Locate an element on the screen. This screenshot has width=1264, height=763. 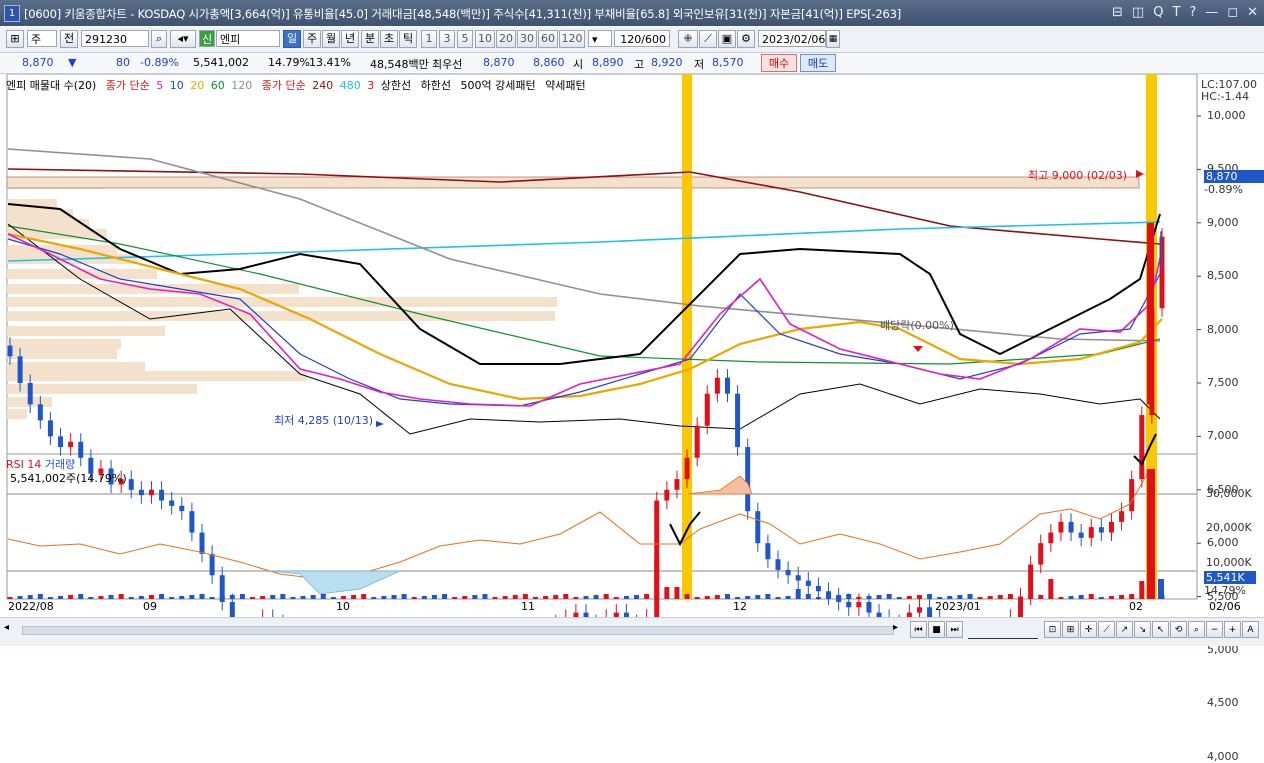
scrollbar-track is located at coordinates (458, 630).